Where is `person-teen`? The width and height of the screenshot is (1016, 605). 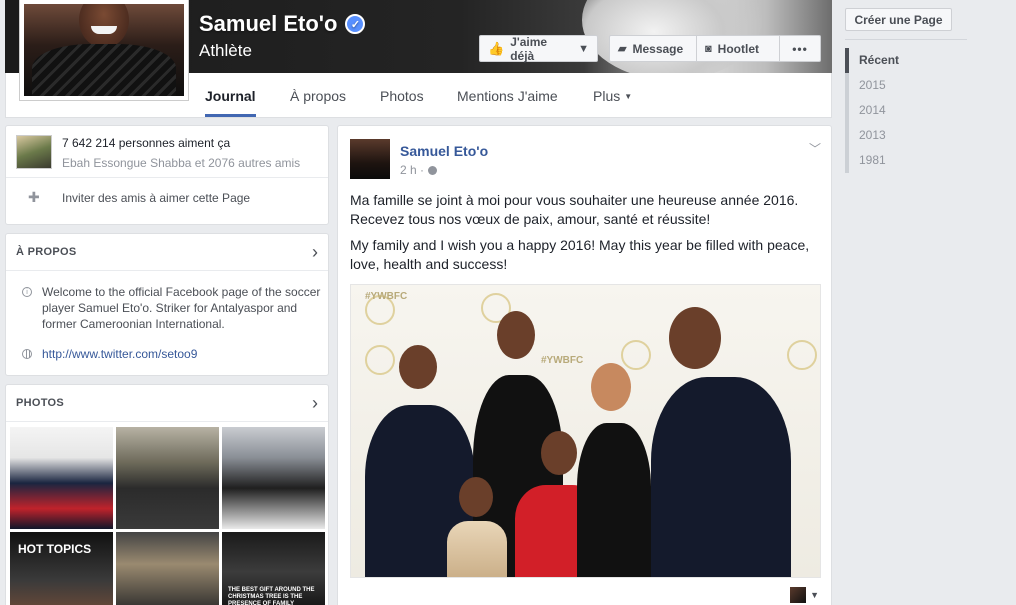 person-teen is located at coordinates (611, 387).